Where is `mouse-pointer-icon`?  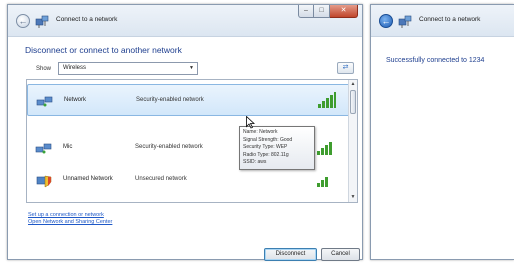 mouse-pointer-icon is located at coordinates (250, 122).